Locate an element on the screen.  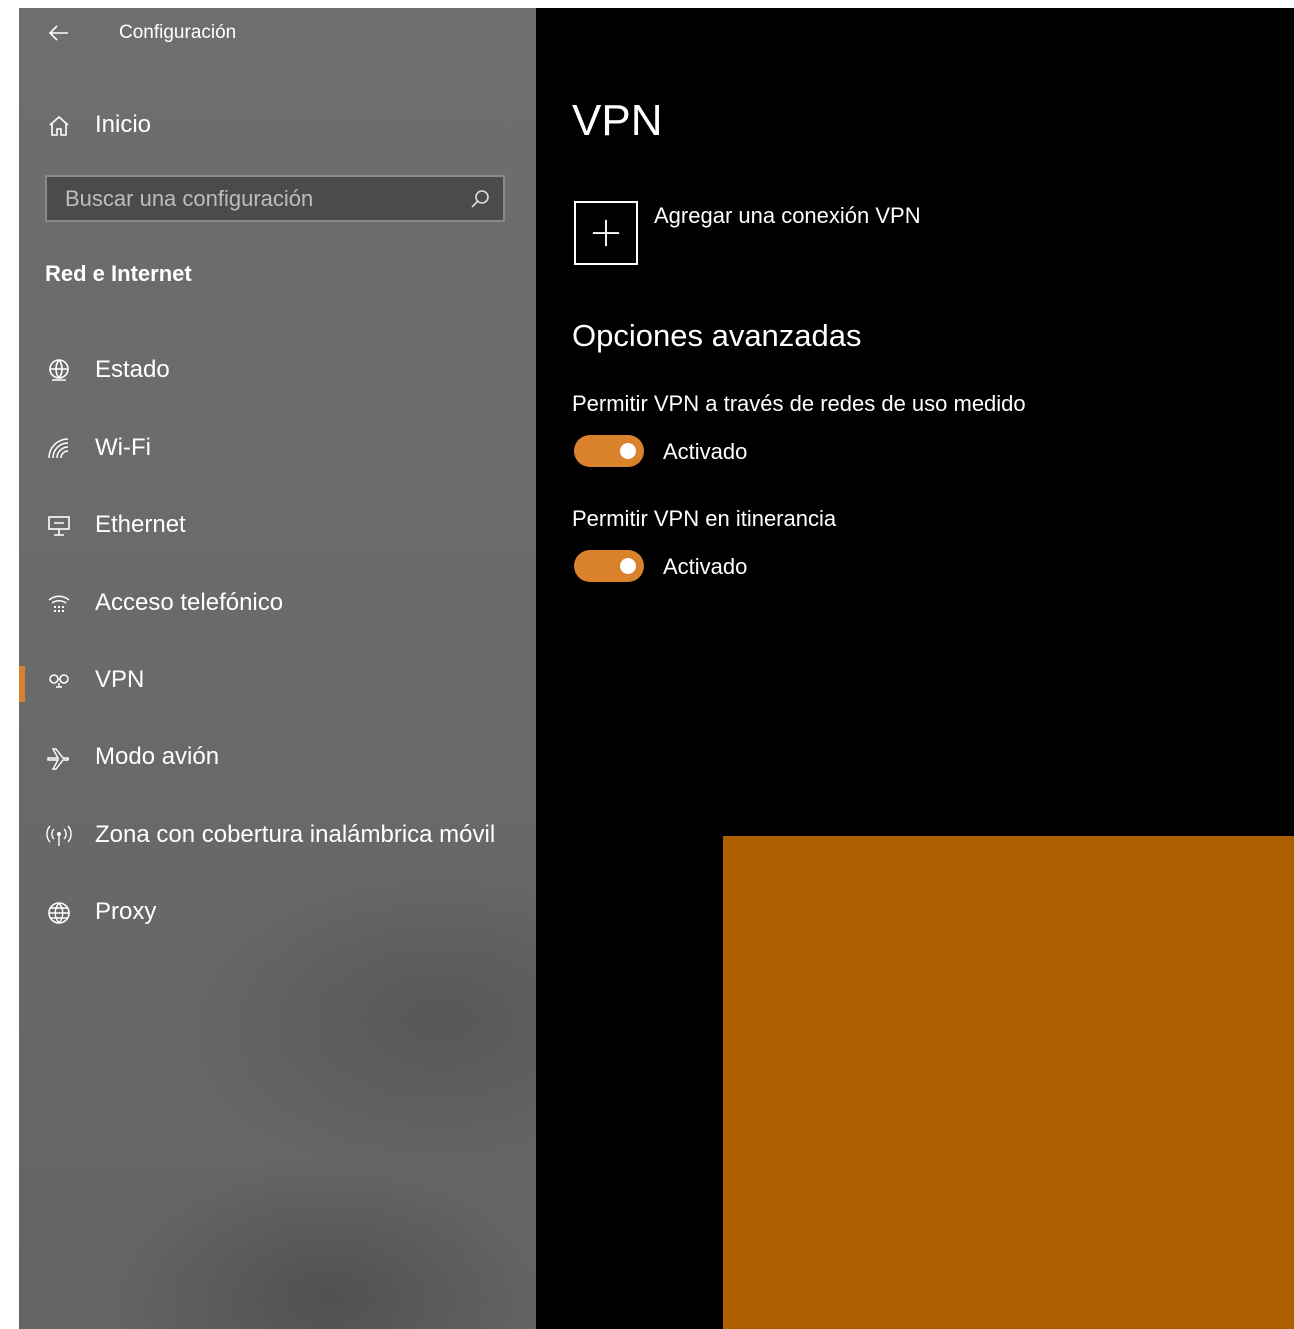
sidebar-item-label: Estado is located at coordinates (132, 369).